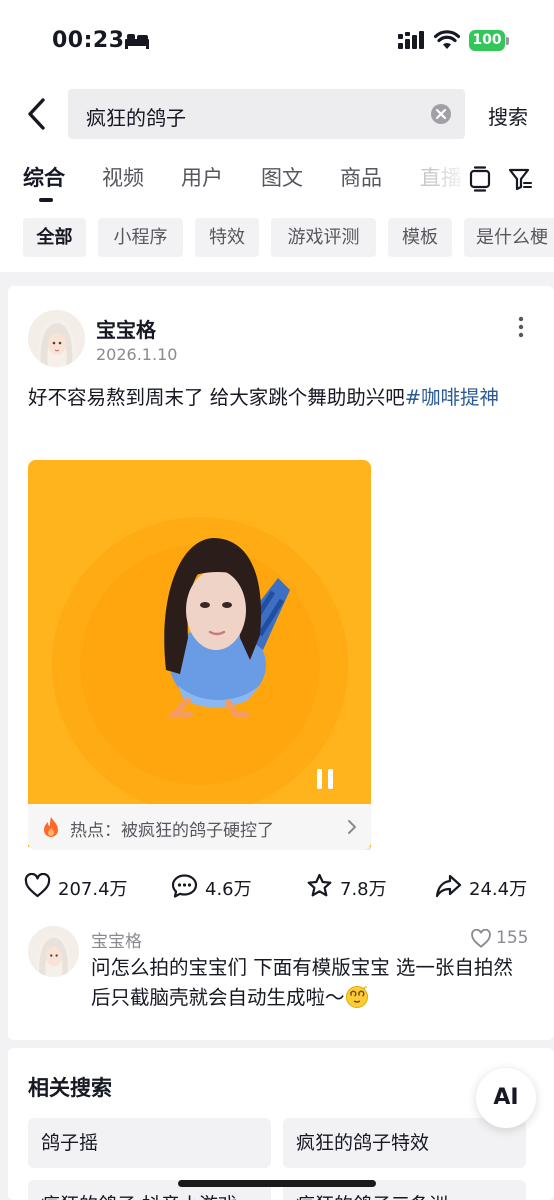 The width and height of the screenshot is (554, 1200). I want to click on star-icon, so click(319, 885).